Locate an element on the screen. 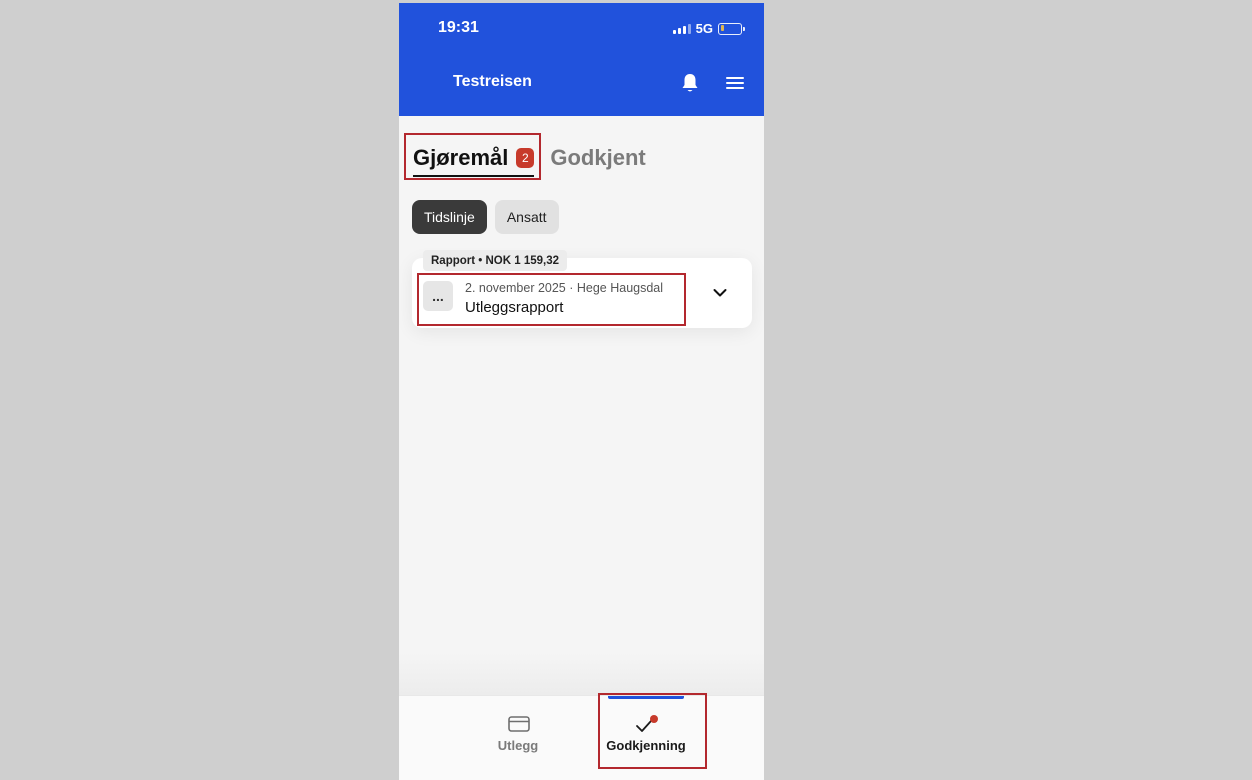 The image size is (1252, 780). app-header: 19:31 5G Testreisen is located at coordinates (581, 59).